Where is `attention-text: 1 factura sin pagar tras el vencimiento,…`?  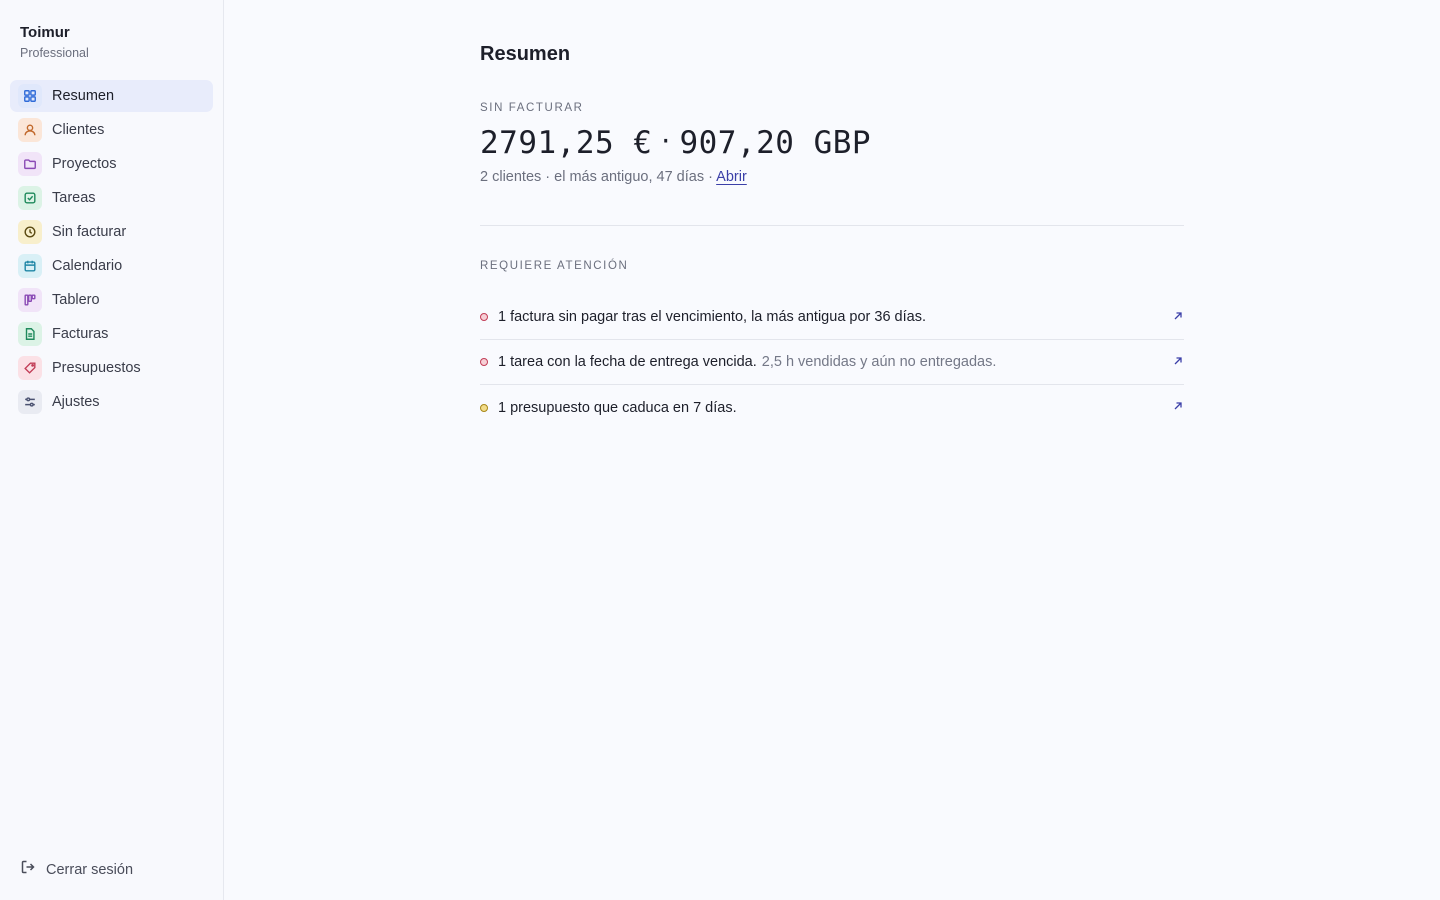
attention-text: 1 factura sin pagar tras el vencimiento,… is located at coordinates (712, 317).